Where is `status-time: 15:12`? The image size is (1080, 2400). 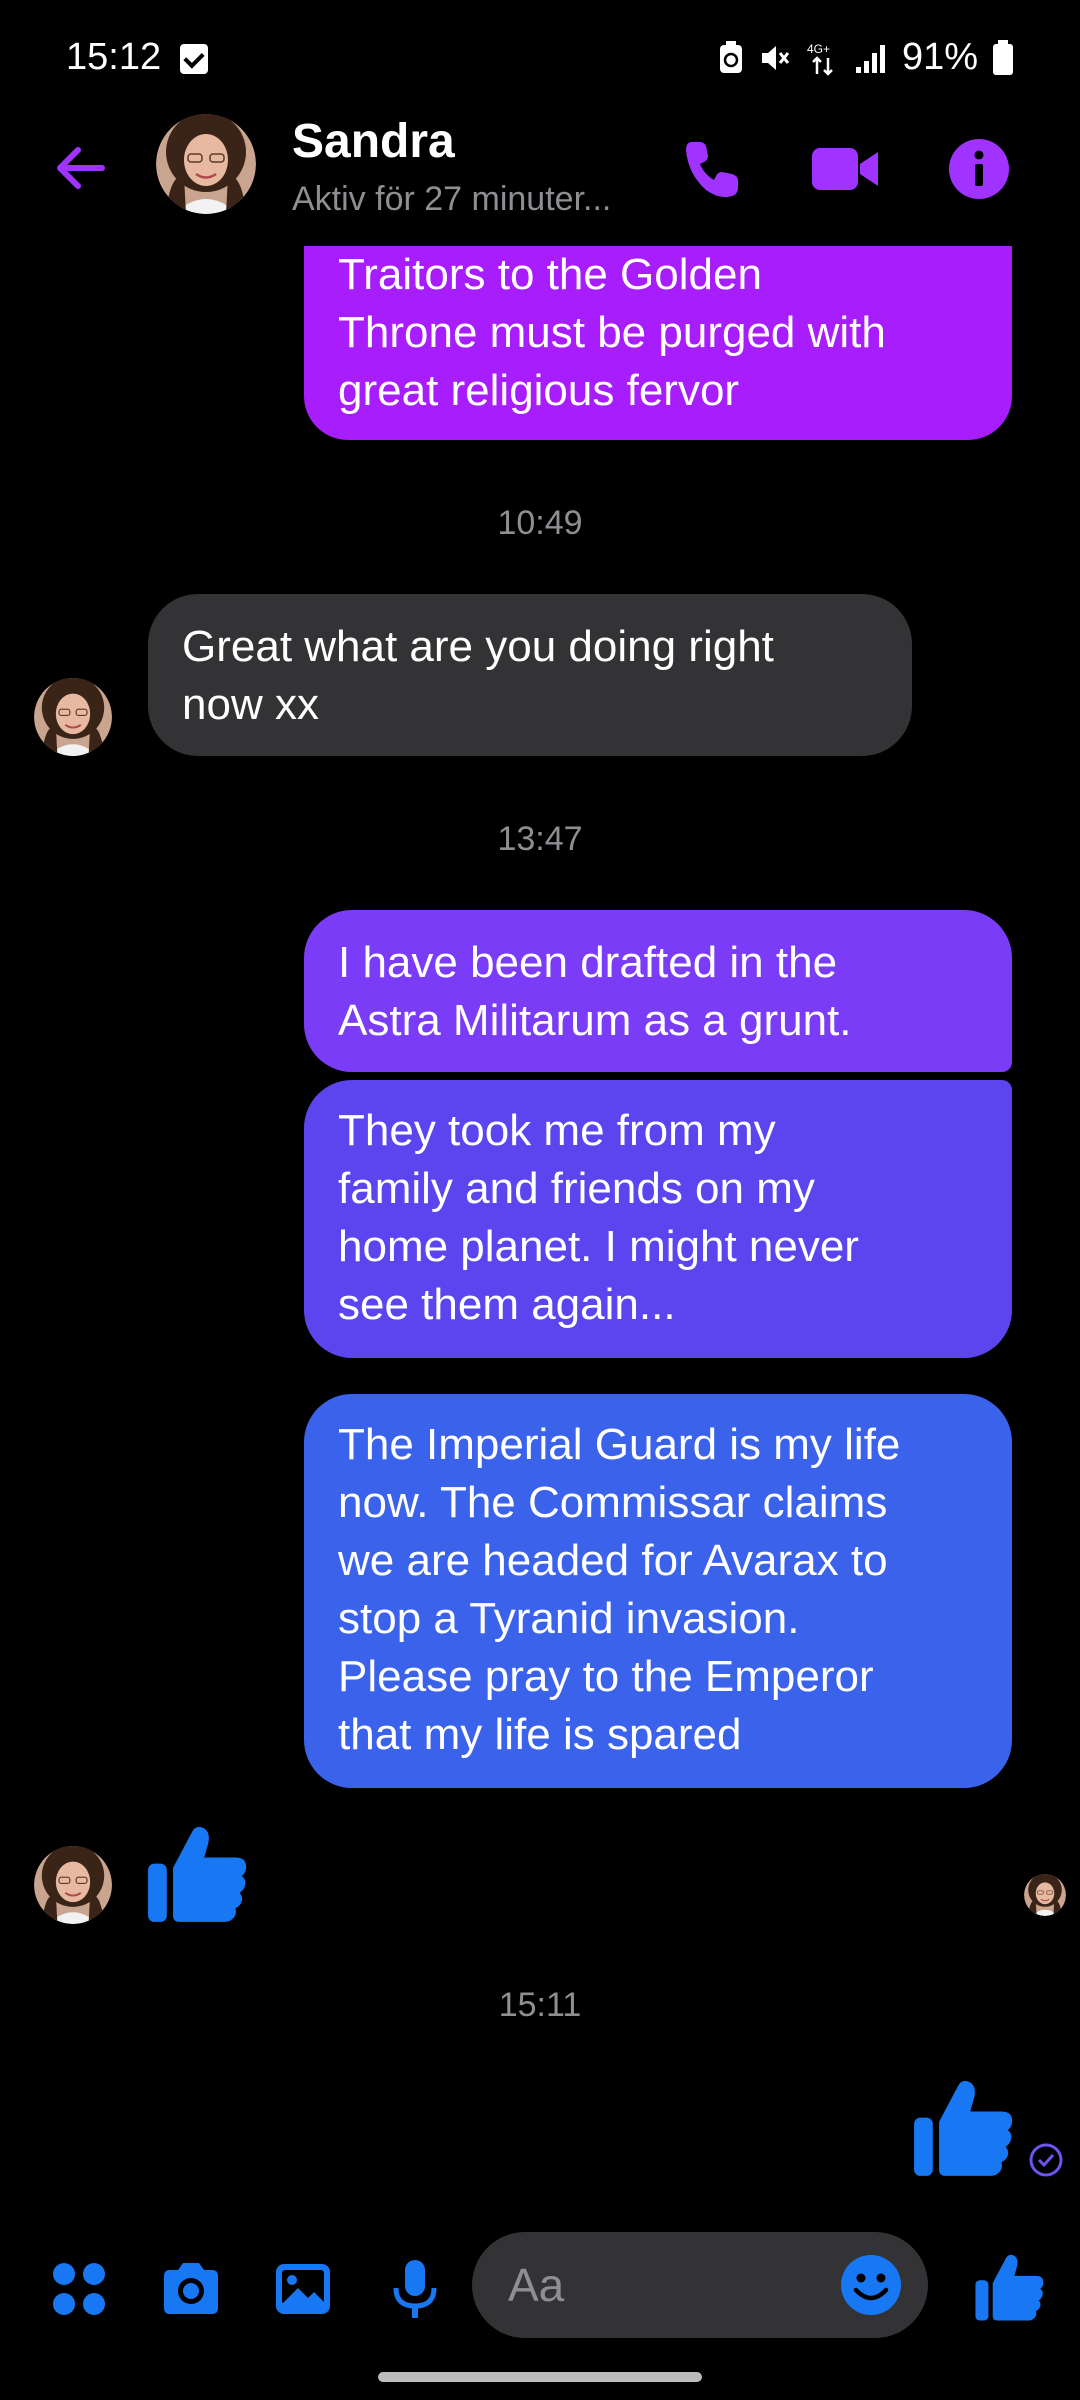
status-time: 15:12 is located at coordinates (114, 57).